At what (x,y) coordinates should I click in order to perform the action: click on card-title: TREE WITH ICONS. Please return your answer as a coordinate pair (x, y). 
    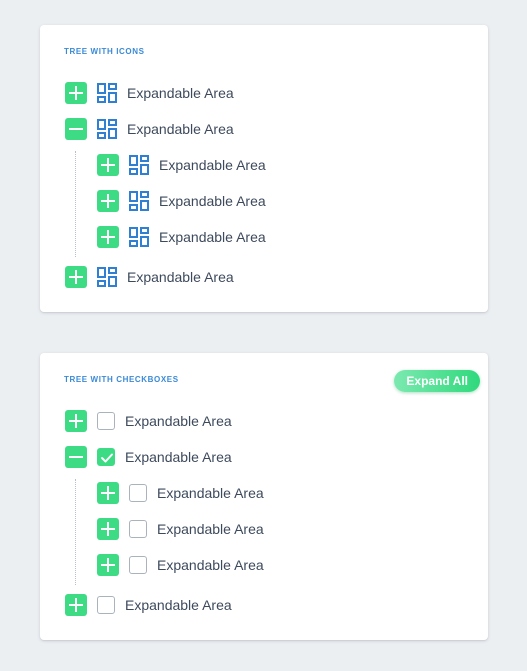
    Looking at the image, I should click on (104, 51).